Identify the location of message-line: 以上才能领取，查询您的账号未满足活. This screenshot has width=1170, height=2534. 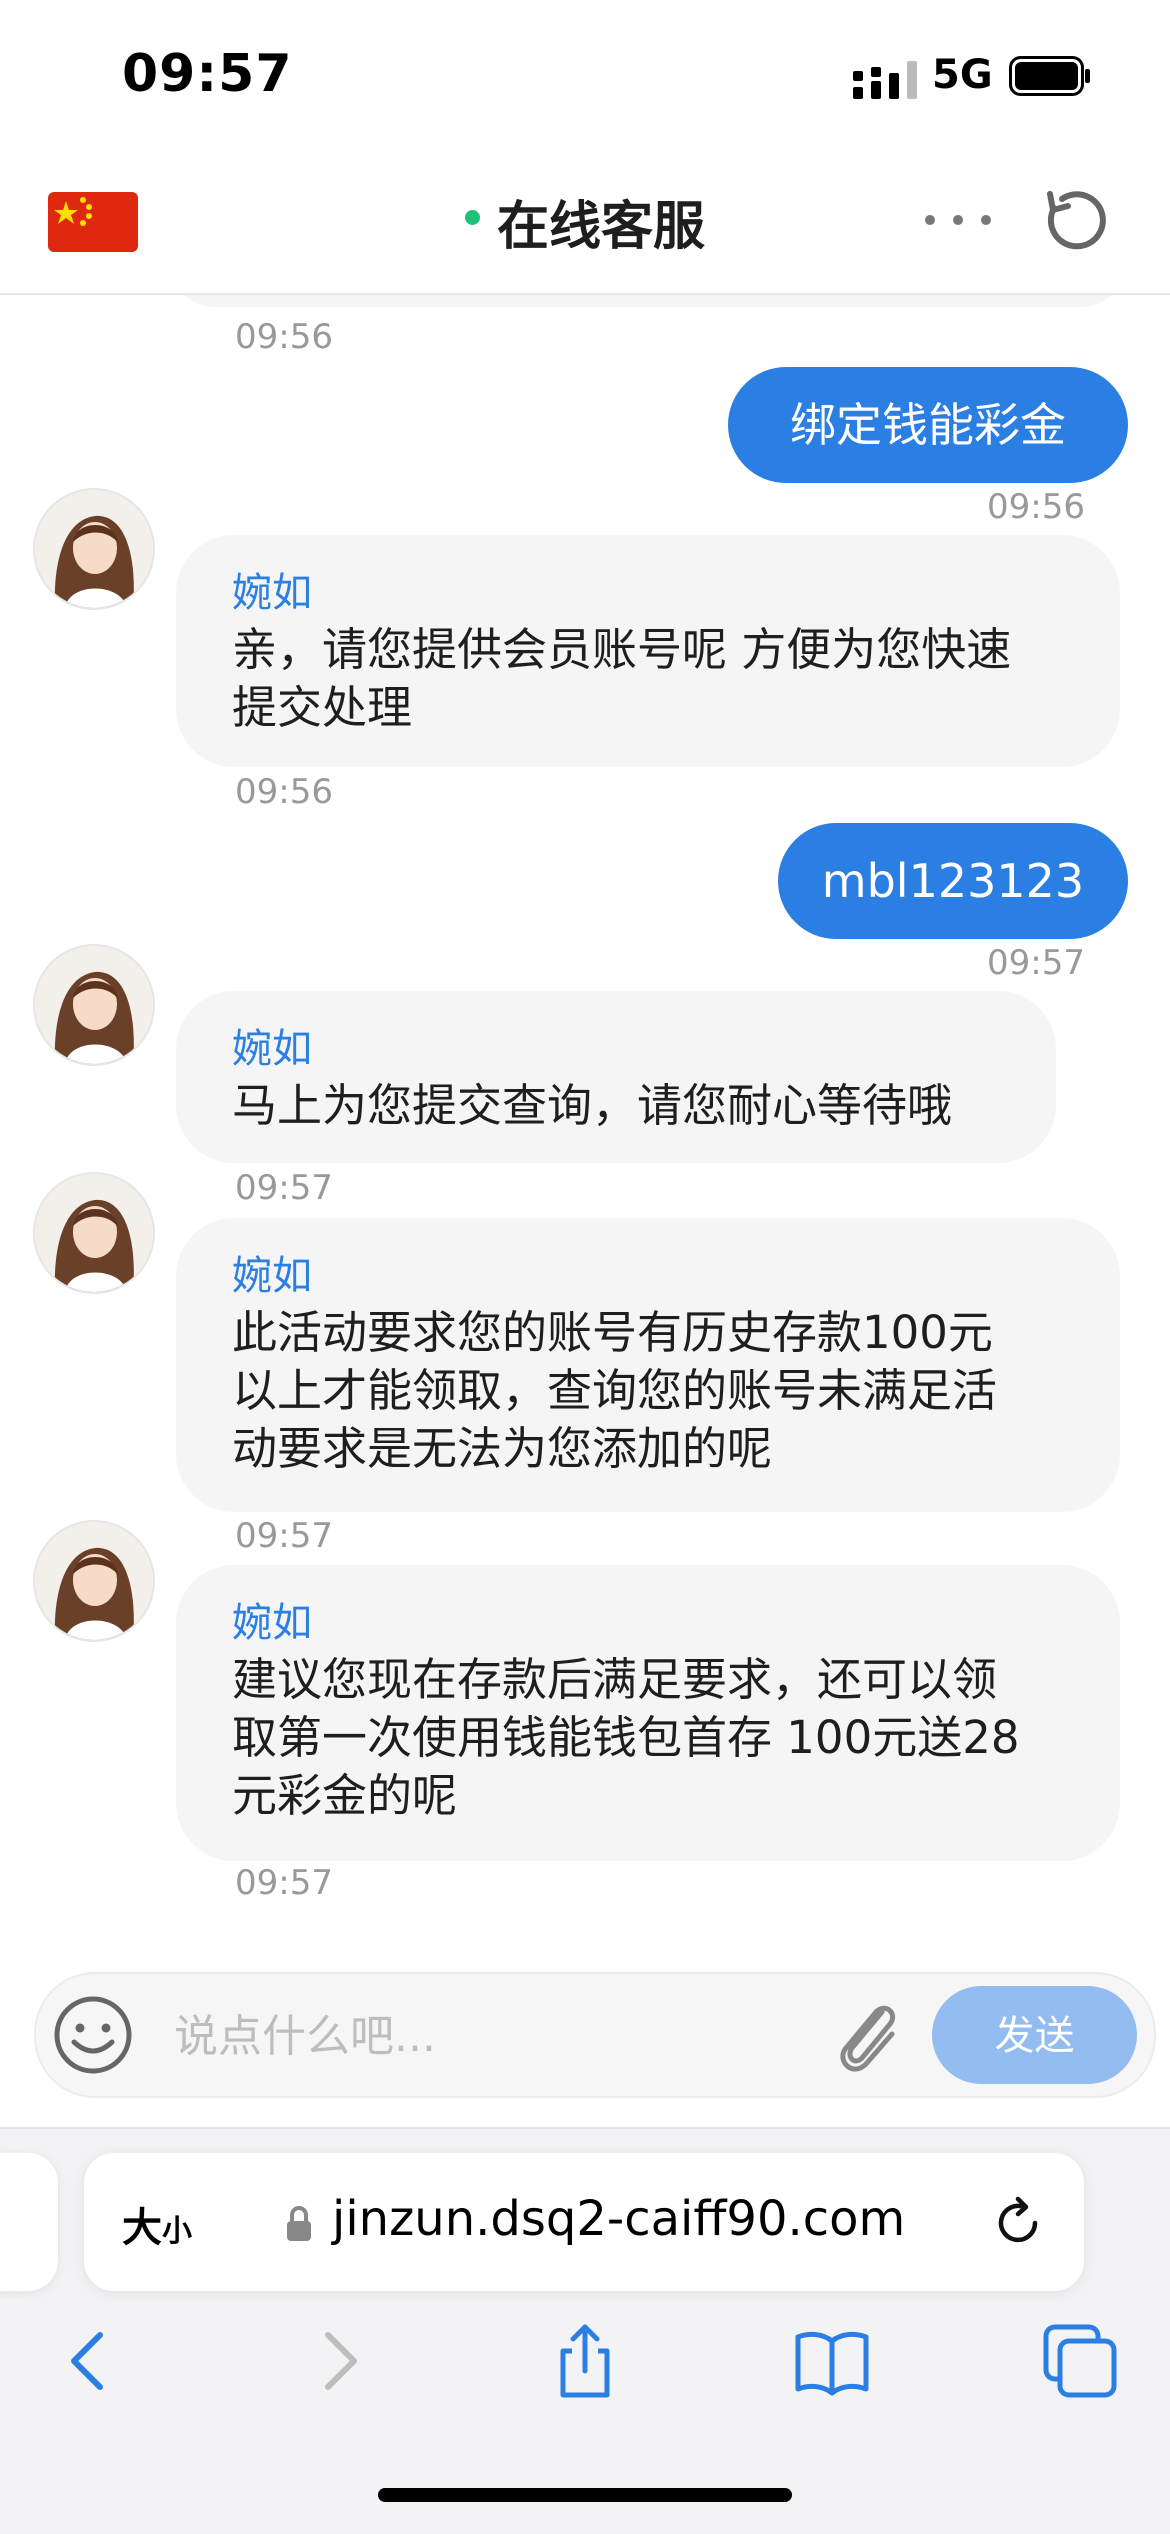
(615, 1390).